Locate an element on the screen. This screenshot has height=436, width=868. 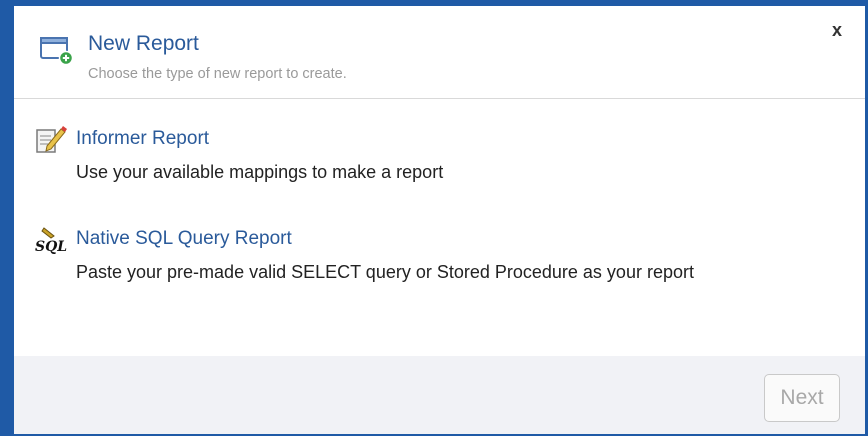
close-button: x is located at coordinates (837, 30).